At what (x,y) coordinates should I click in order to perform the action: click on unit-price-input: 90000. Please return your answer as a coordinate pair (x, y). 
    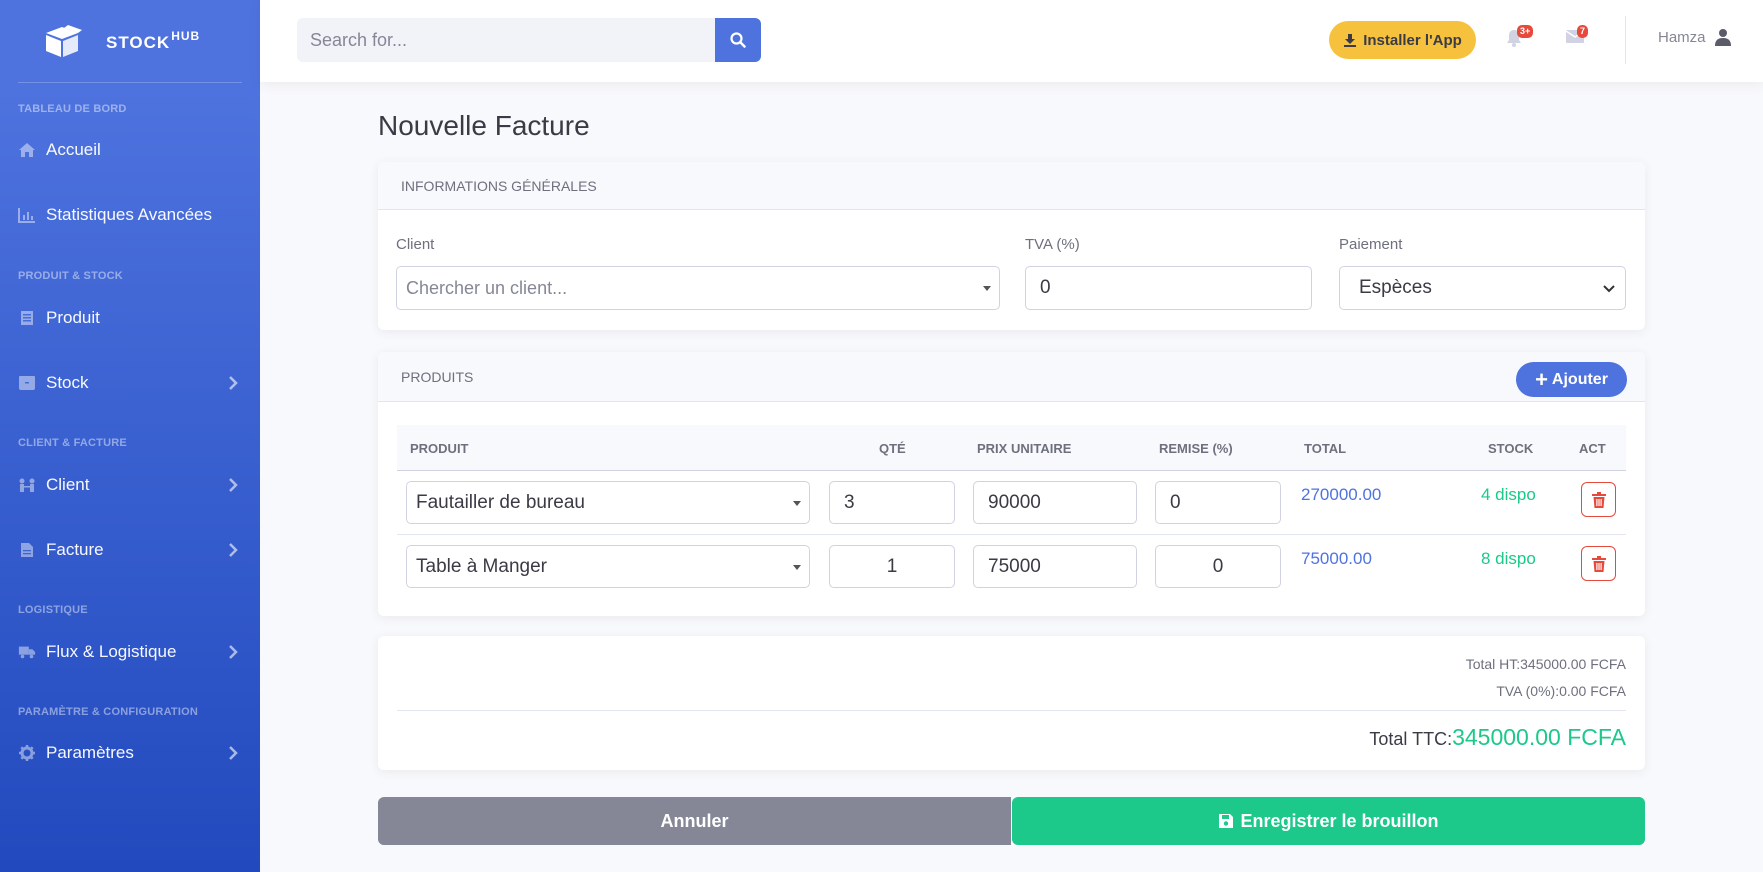
    Looking at the image, I should click on (1055, 502).